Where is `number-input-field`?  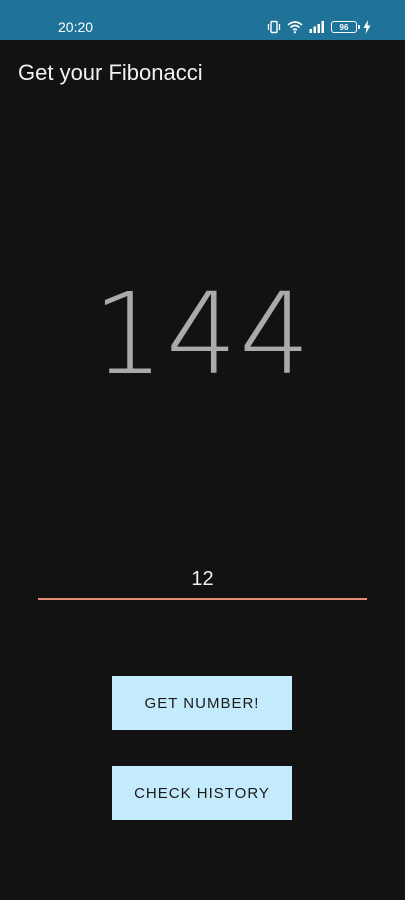
number-input-field is located at coordinates (202, 581).